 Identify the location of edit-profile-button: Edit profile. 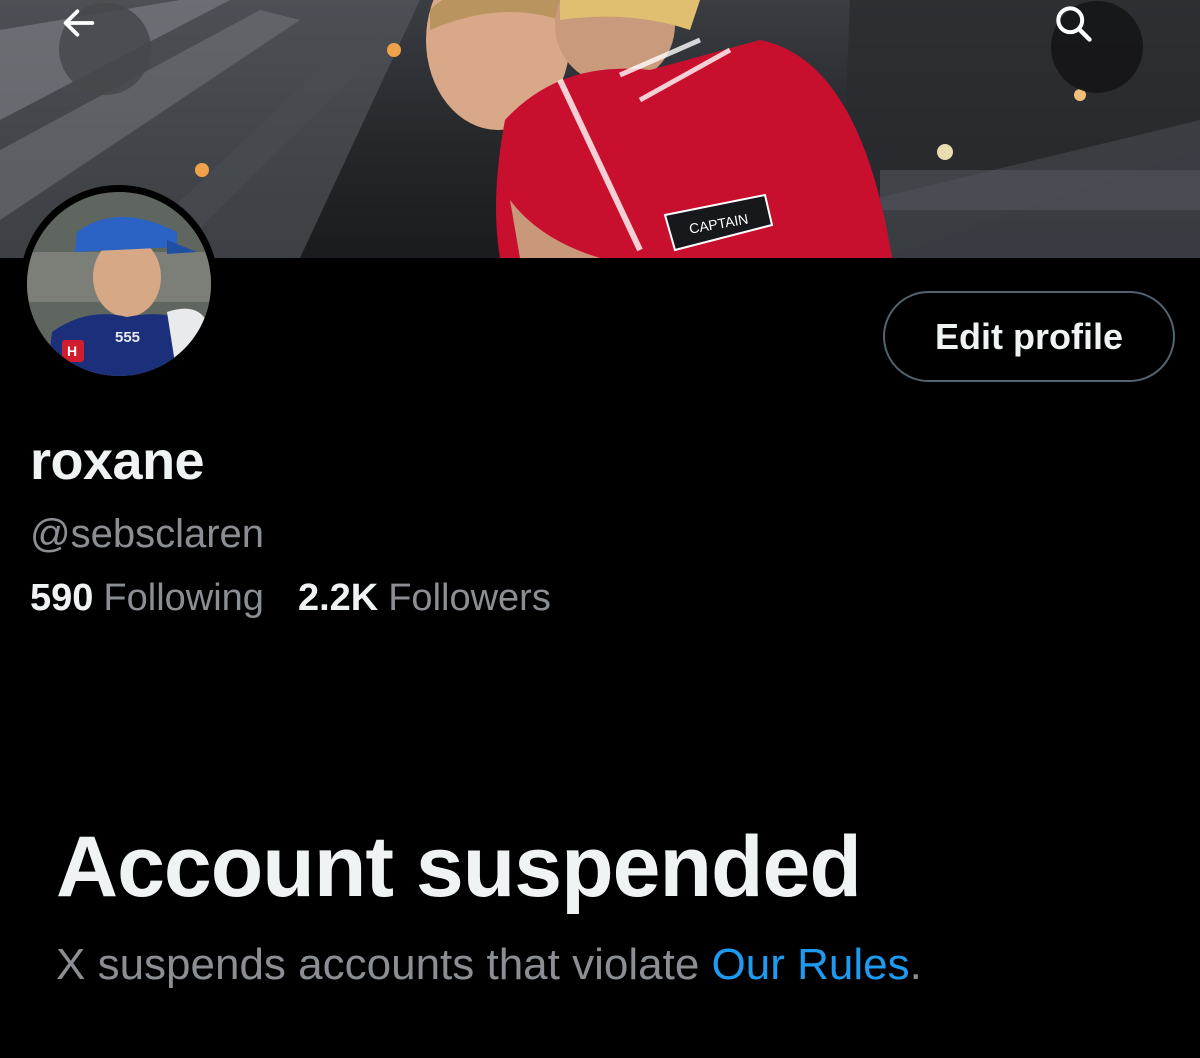
(1029, 336).